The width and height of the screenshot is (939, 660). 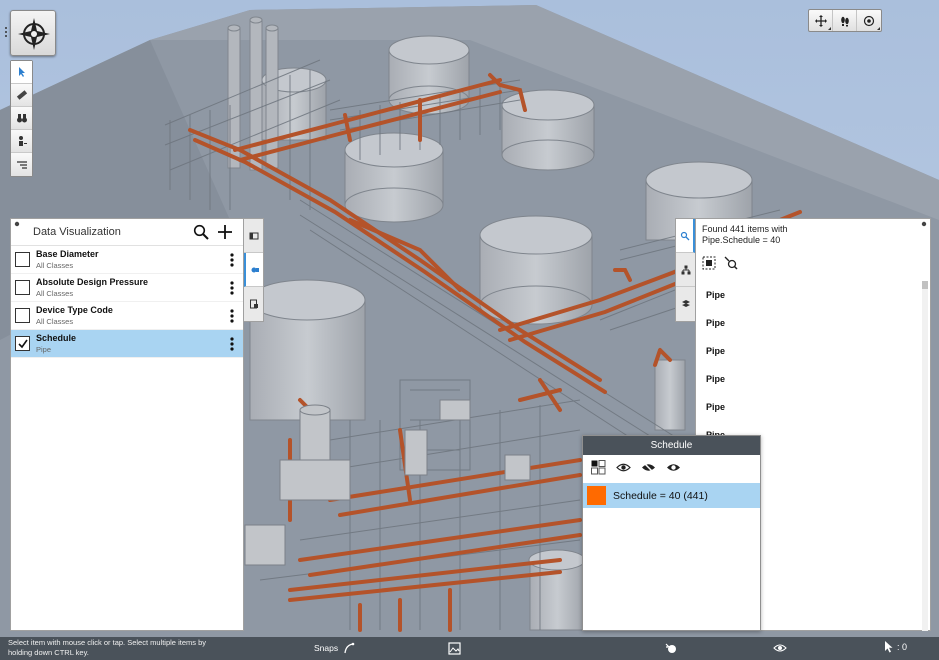 I want to click on legend-row: Schedule = 40 (441), so click(x=671, y=495).